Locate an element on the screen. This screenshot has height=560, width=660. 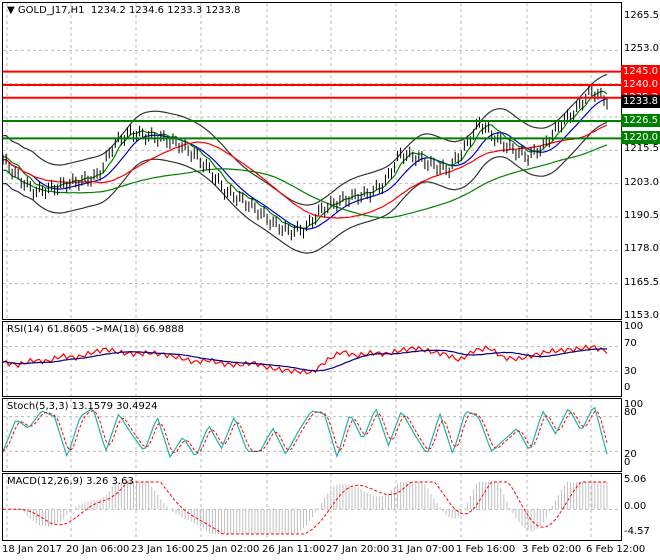
date-label: 31 Jan 07:00 is located at coordinates (423, 549).